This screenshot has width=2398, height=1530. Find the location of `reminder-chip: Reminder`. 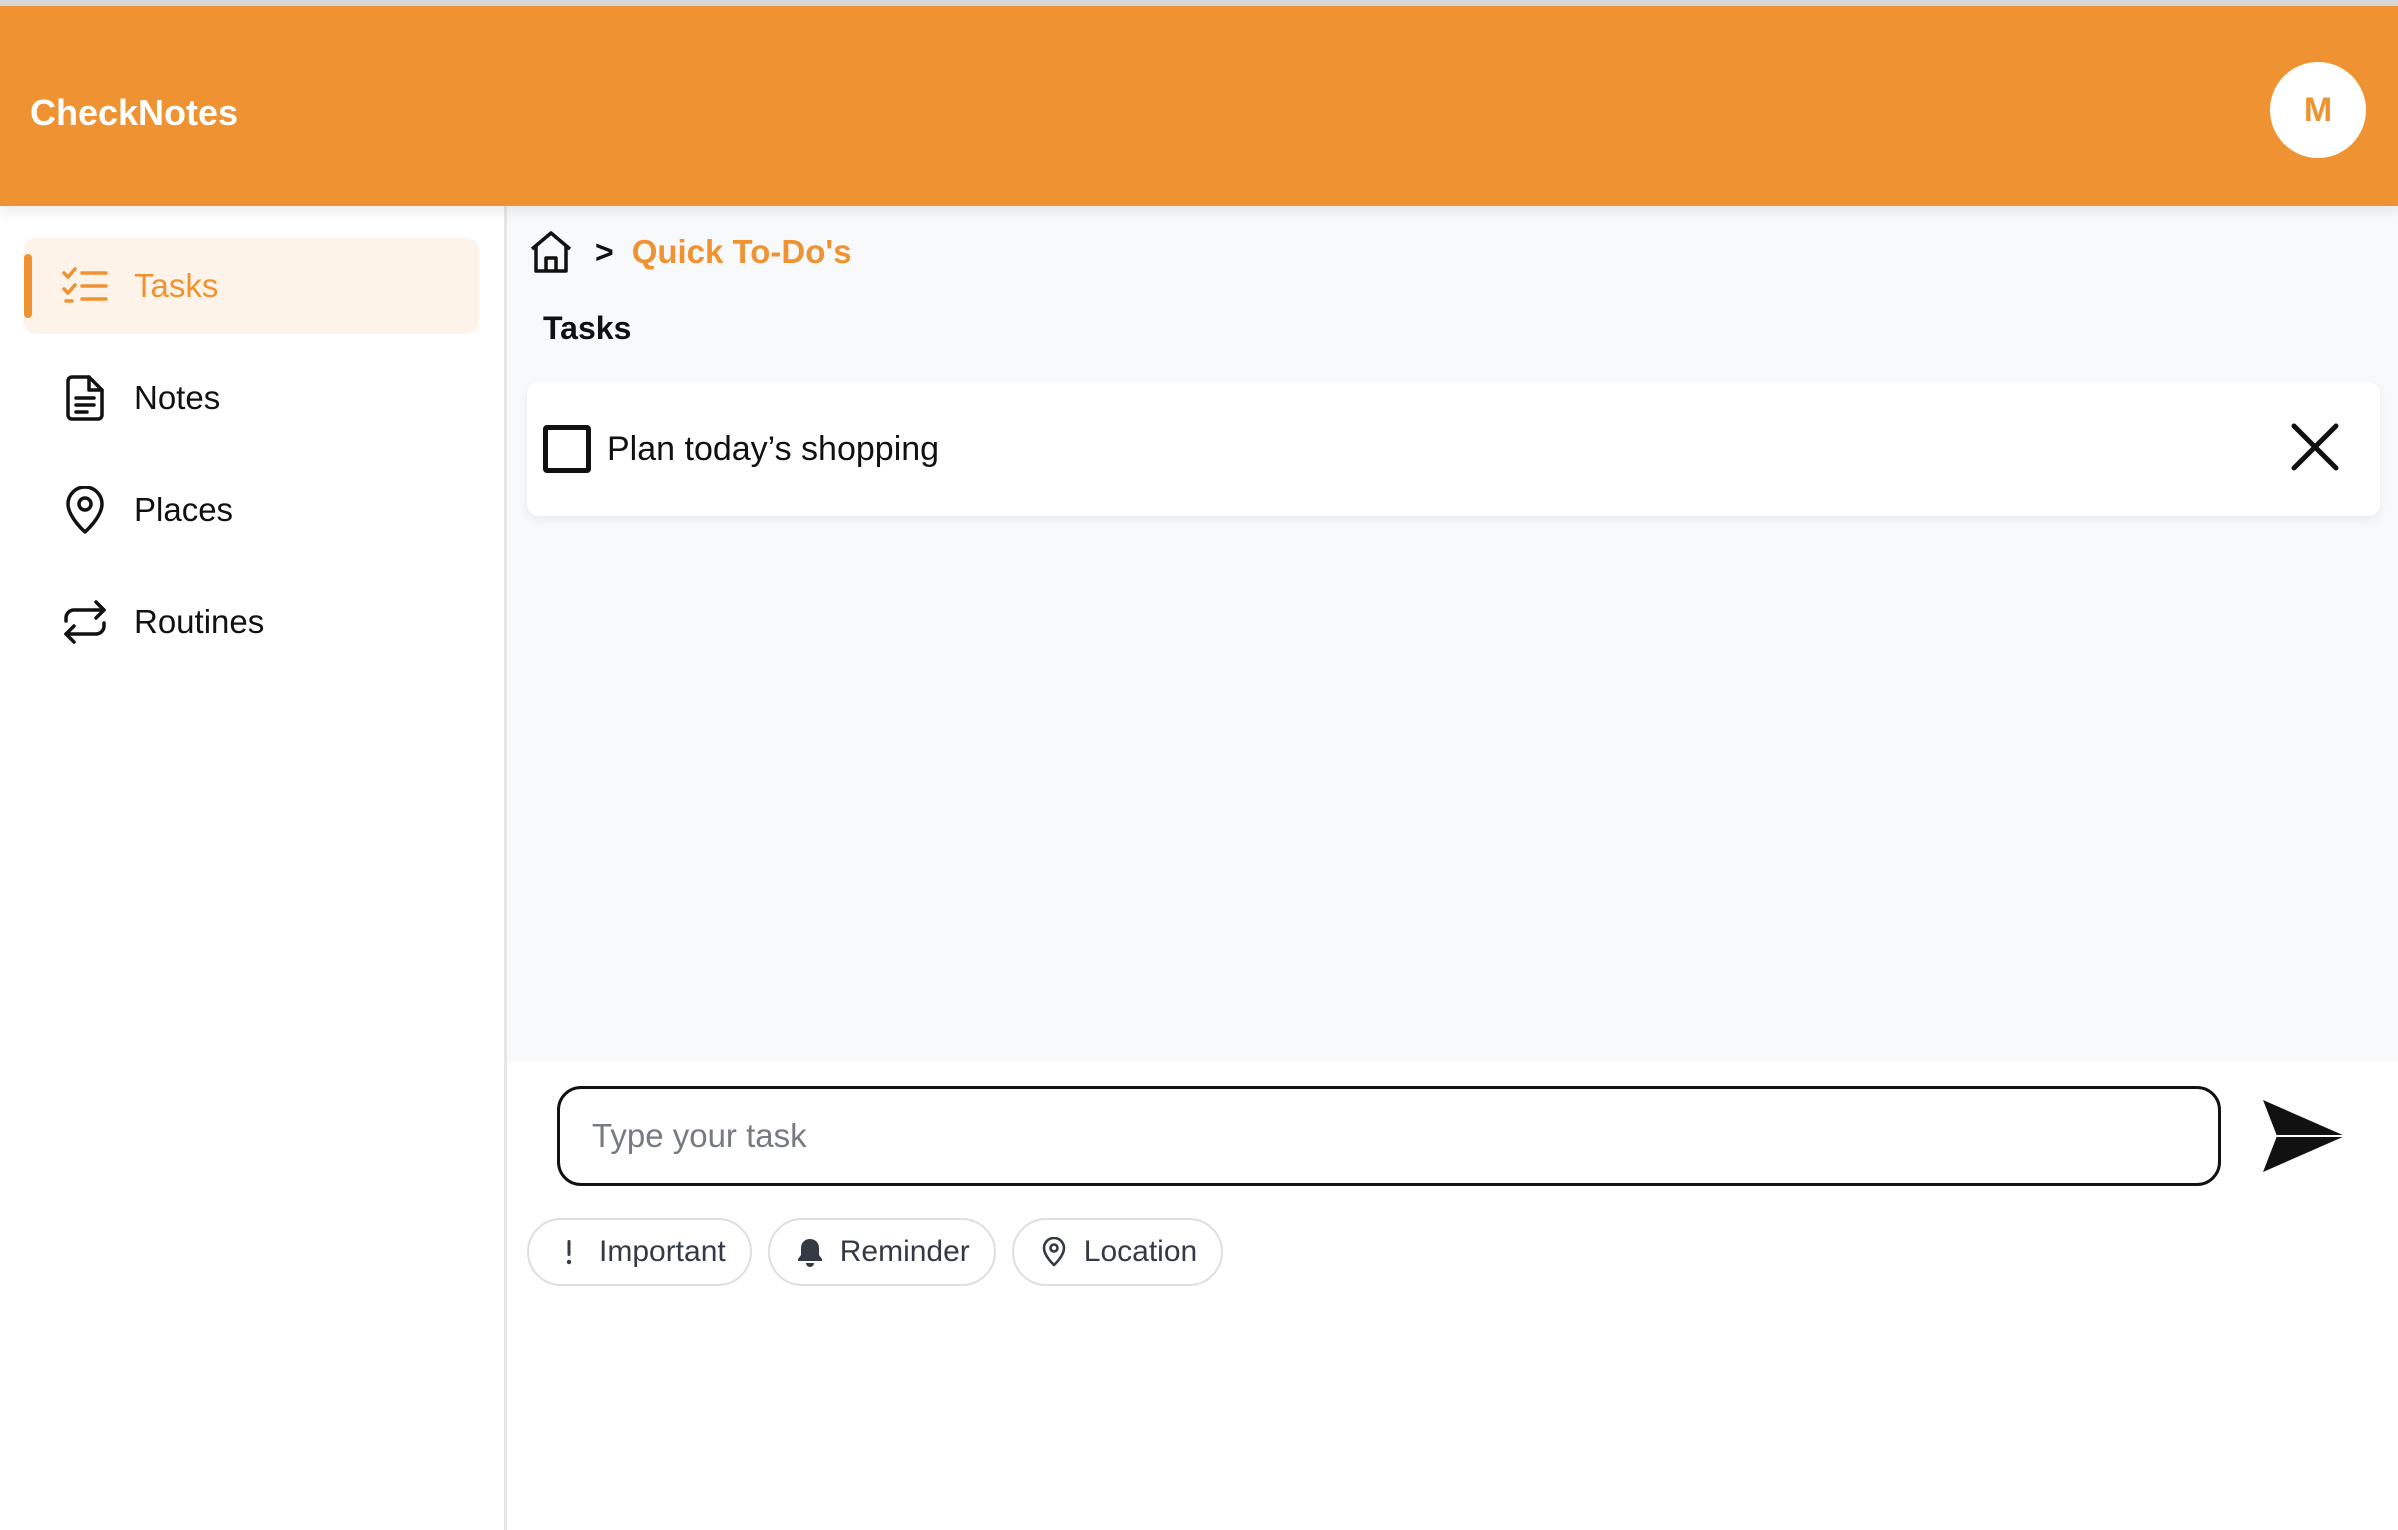

reminder-chip: Reminder is located at coordinates (881, 1252).